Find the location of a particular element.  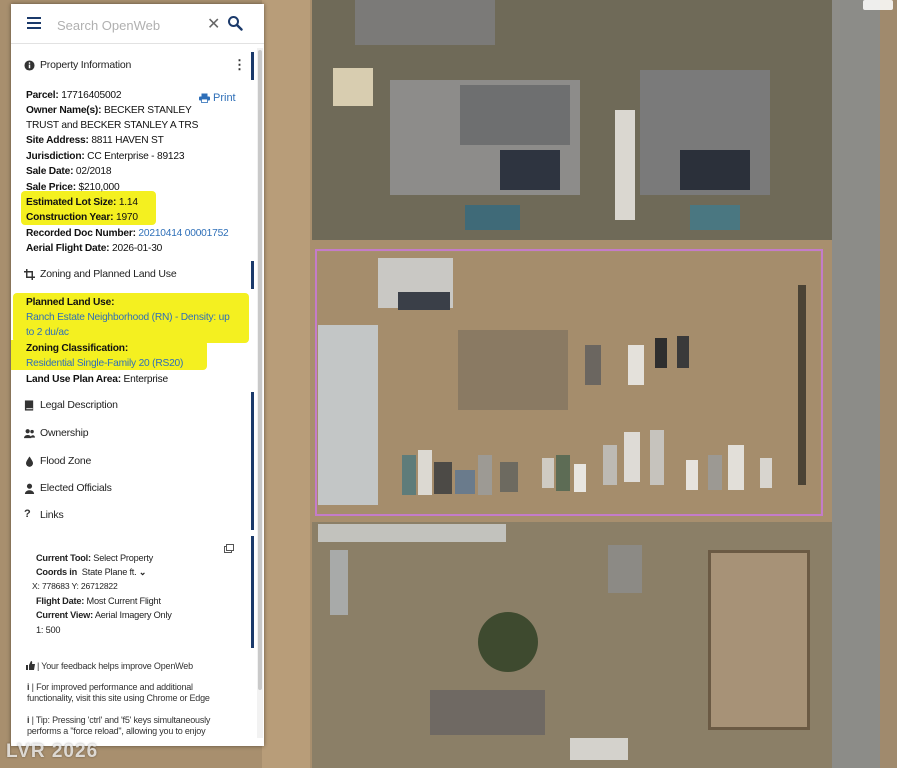

site-address-value: 8811 HAVEN ST is located at coordinates (127, 140).